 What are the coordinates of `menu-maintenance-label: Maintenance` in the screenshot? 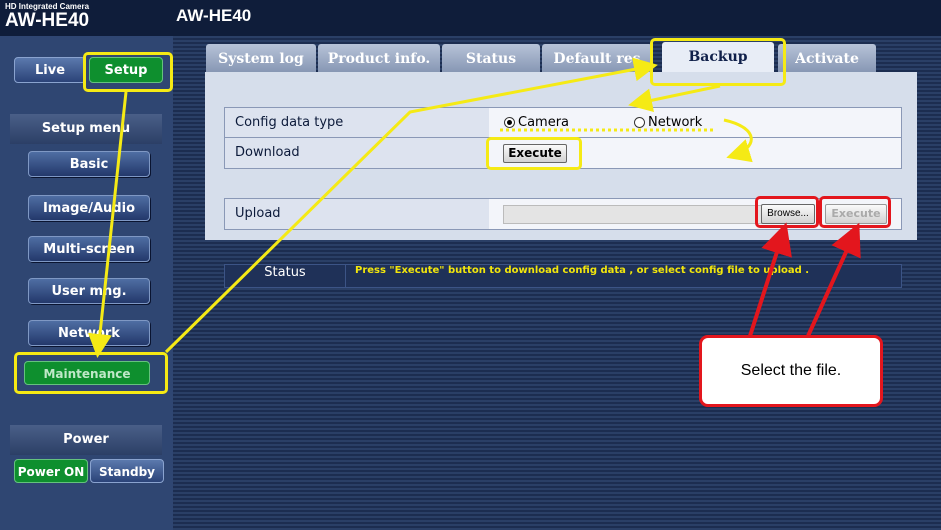 It's located at (87, 374).